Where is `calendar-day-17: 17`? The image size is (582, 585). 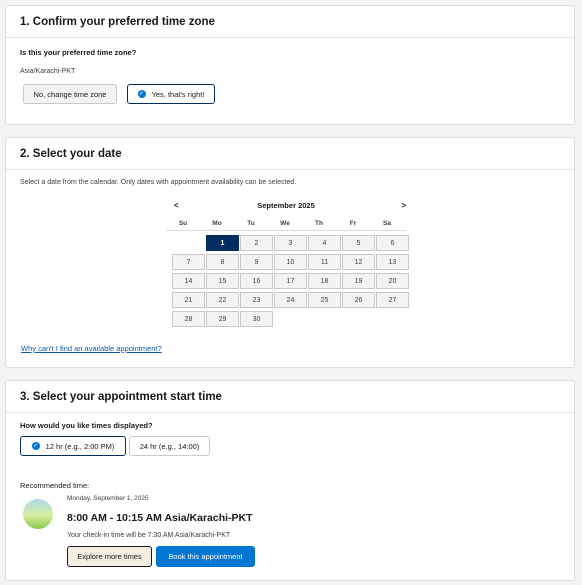
calendar-day-17: 17 is located at coordinates (290, 281).